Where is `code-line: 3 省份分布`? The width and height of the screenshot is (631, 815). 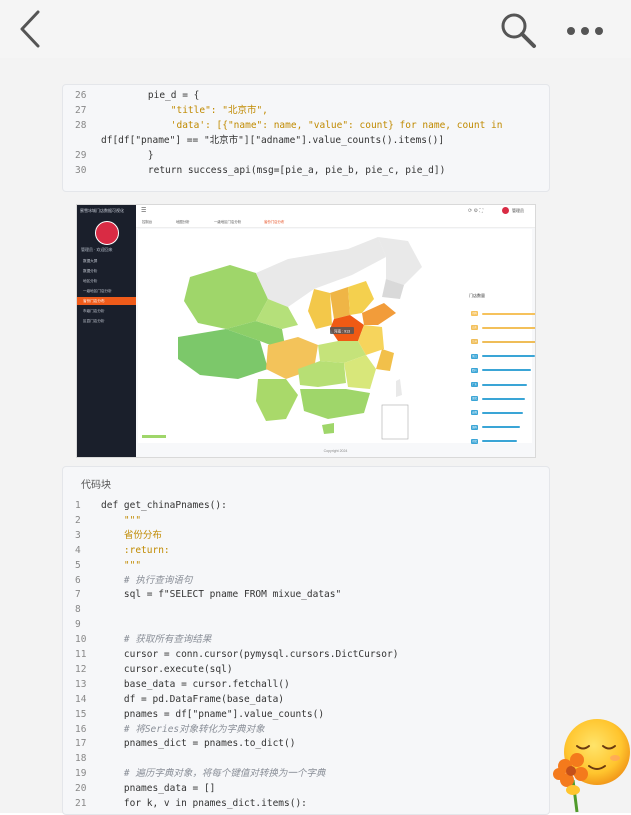
code-line: 3 省份分布 is located at coordinates (306, 535).